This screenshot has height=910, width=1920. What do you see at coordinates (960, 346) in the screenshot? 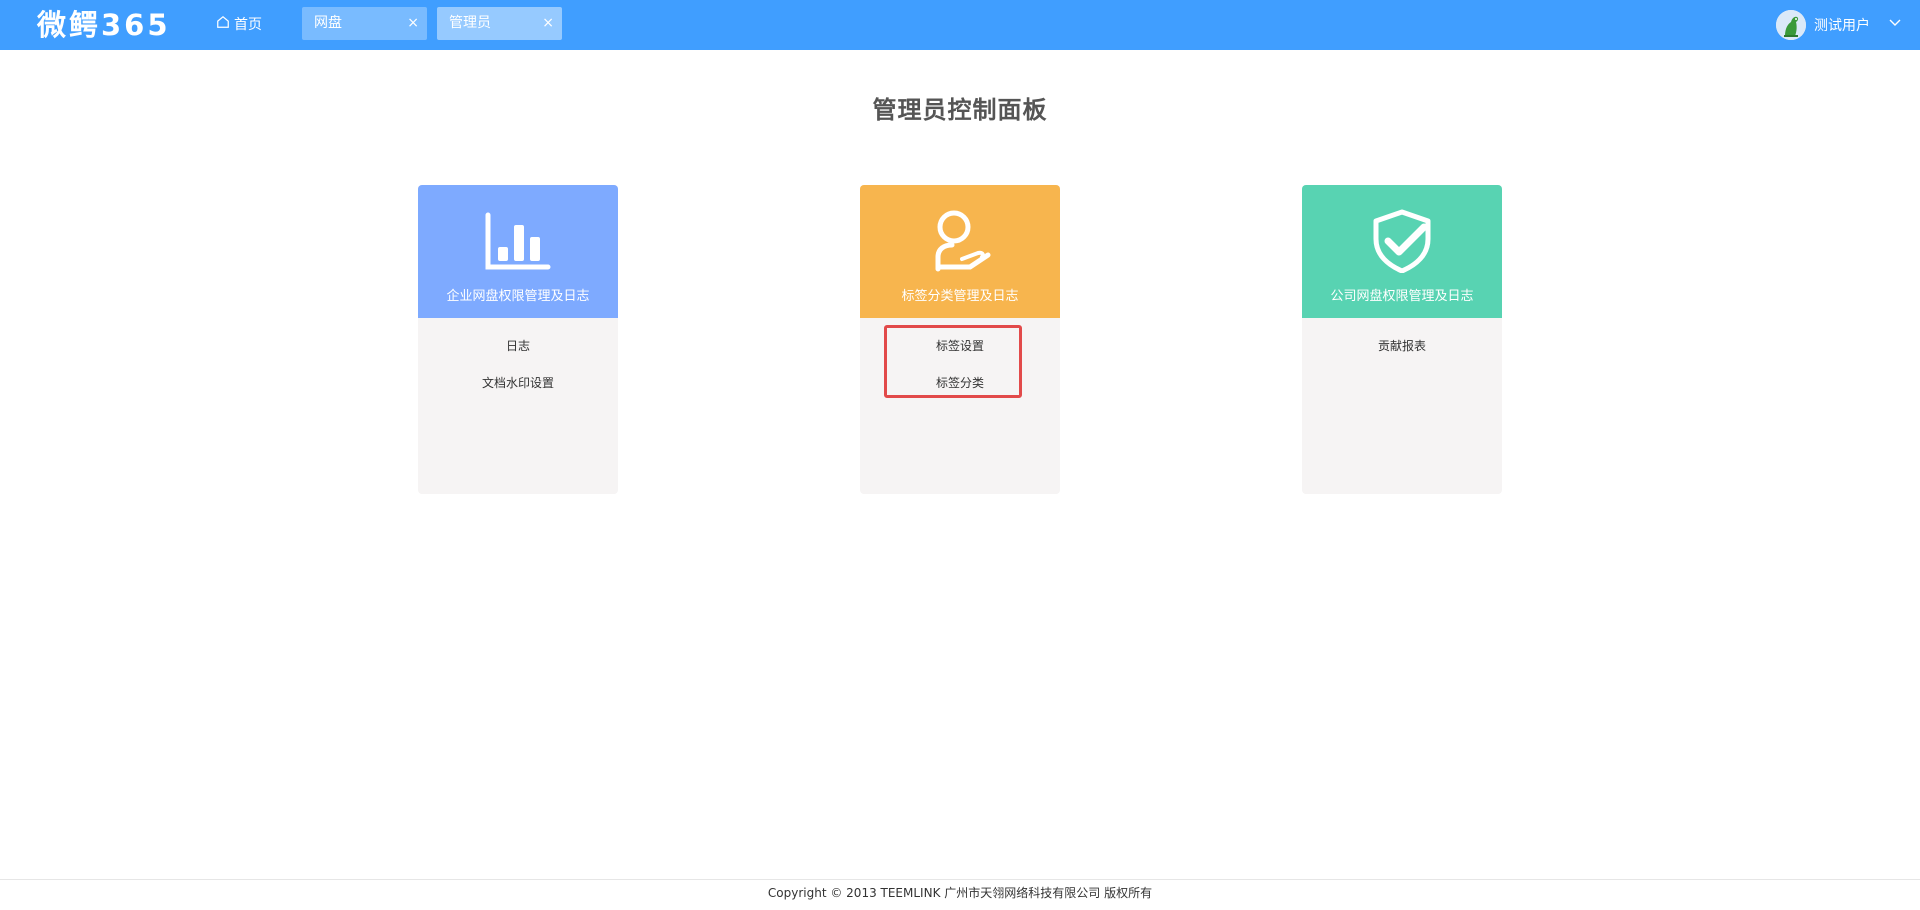
I see `card-item-tag-settings: 标签设置` at bounding box center [960, 346].